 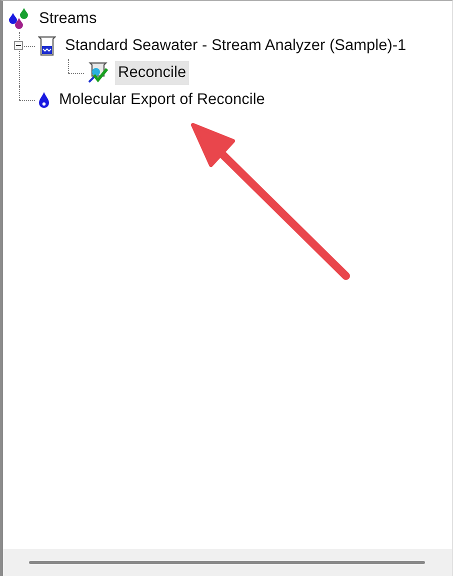 I want to click on tree-item: Standard Seawater - Stream Analyzer (Sample)-1, so click(x=236, y=46).